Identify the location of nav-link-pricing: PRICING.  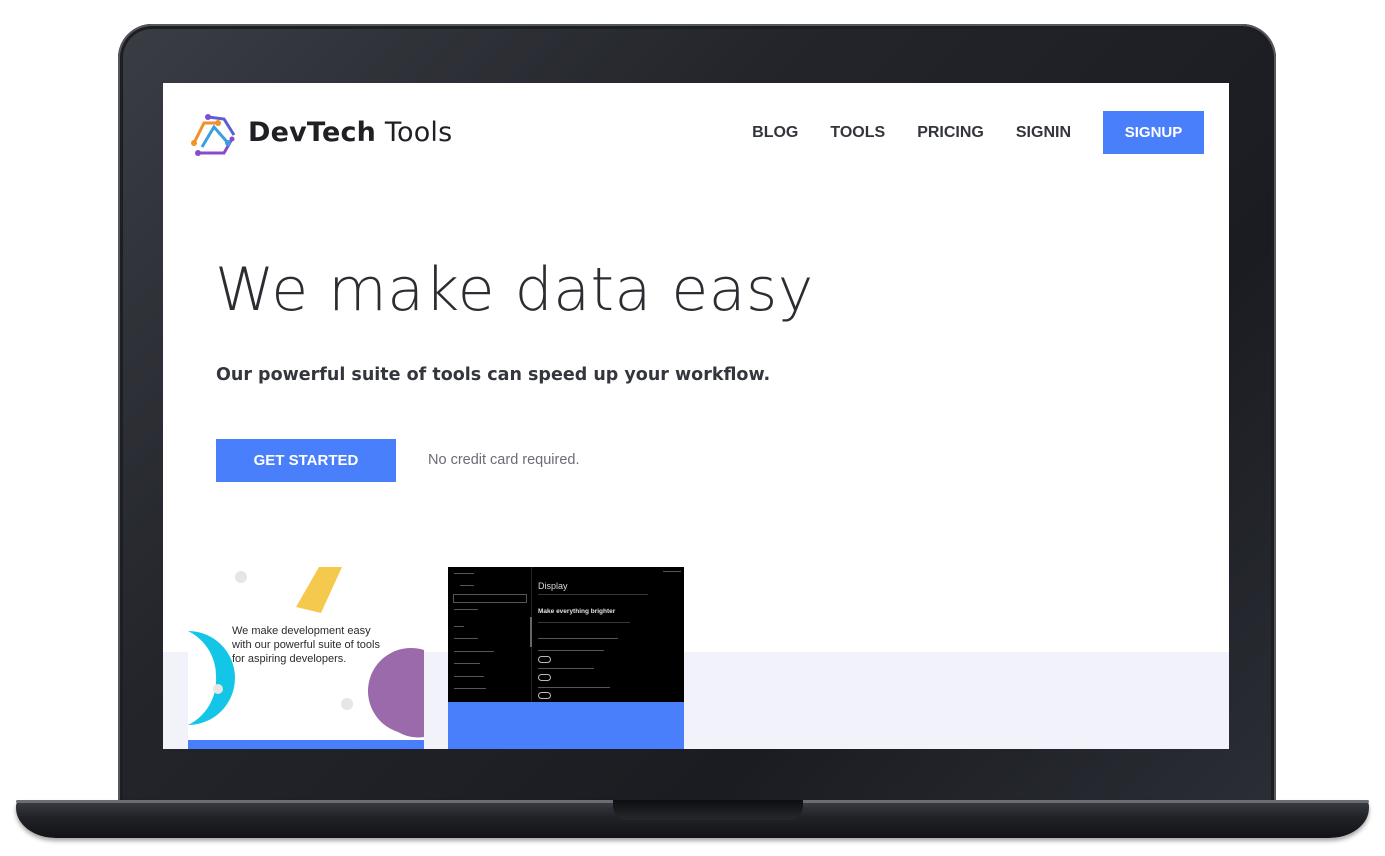
(950, 133).